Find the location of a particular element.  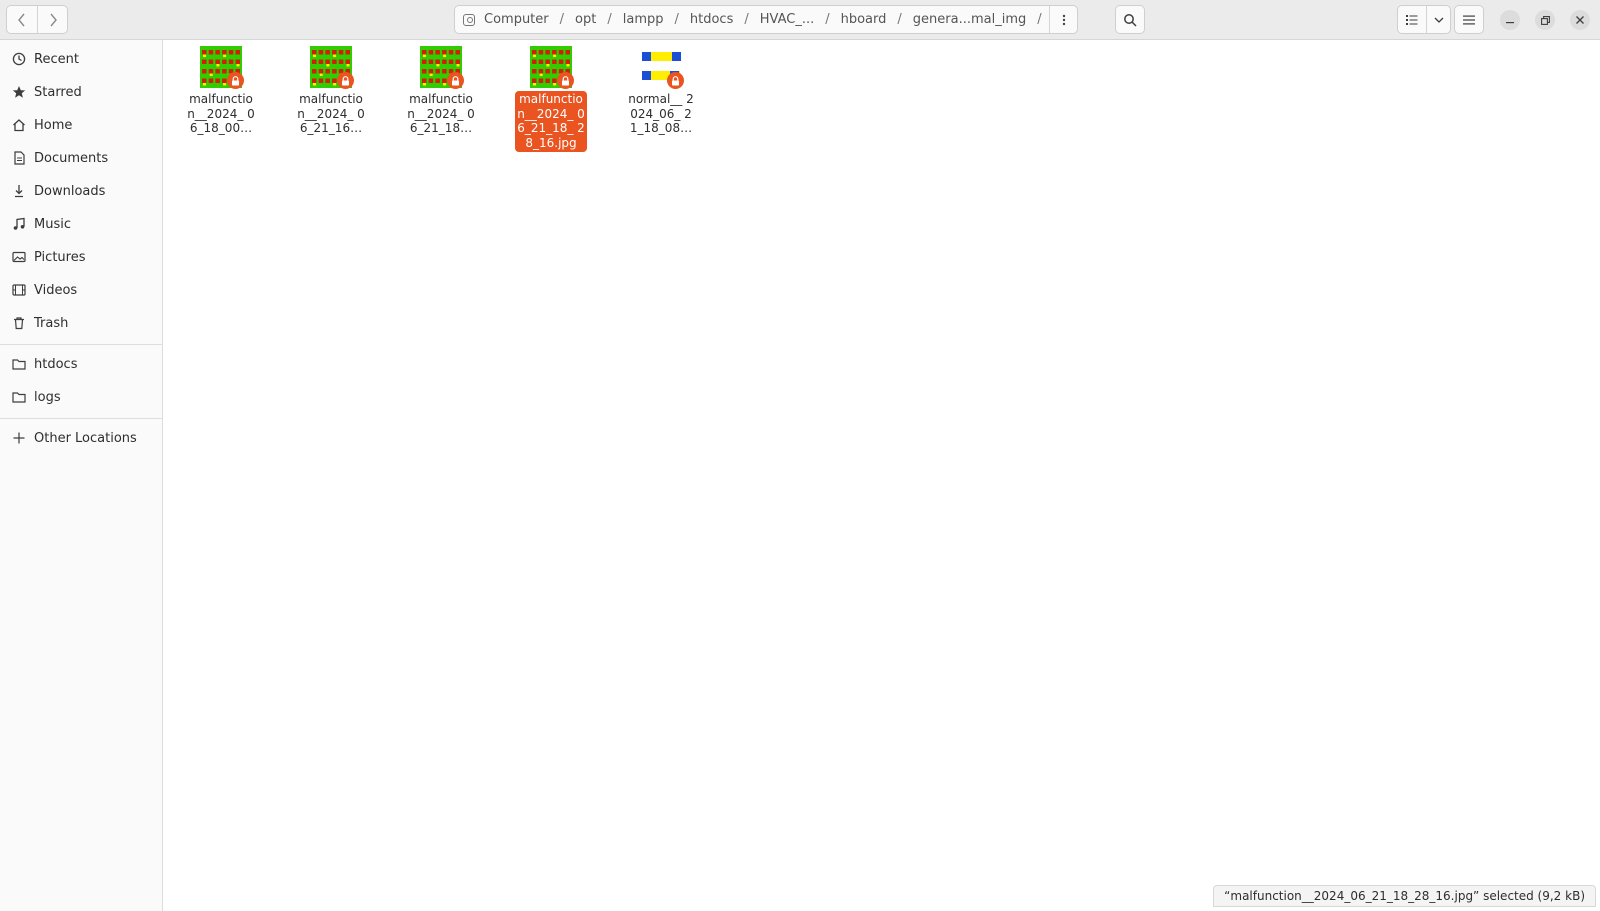

sidebar-item-pictures: Pictures is located at coordinates (81, 257).